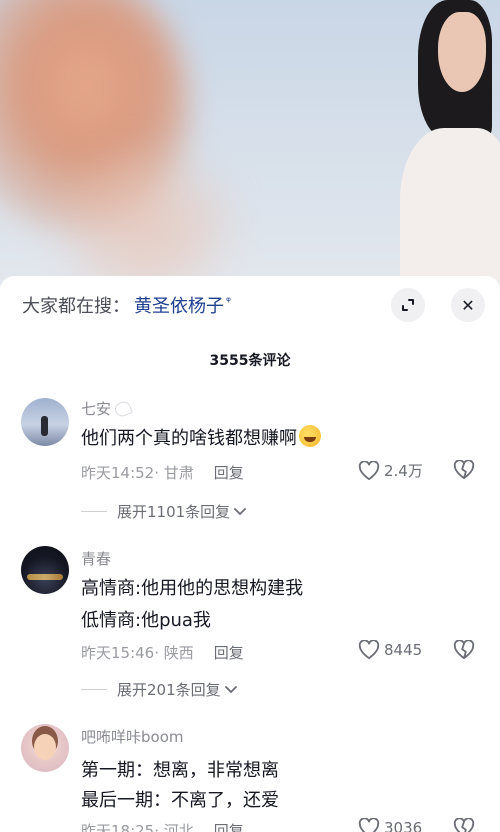  I want to click on comment-location: · 陕西, so click(174, 653).